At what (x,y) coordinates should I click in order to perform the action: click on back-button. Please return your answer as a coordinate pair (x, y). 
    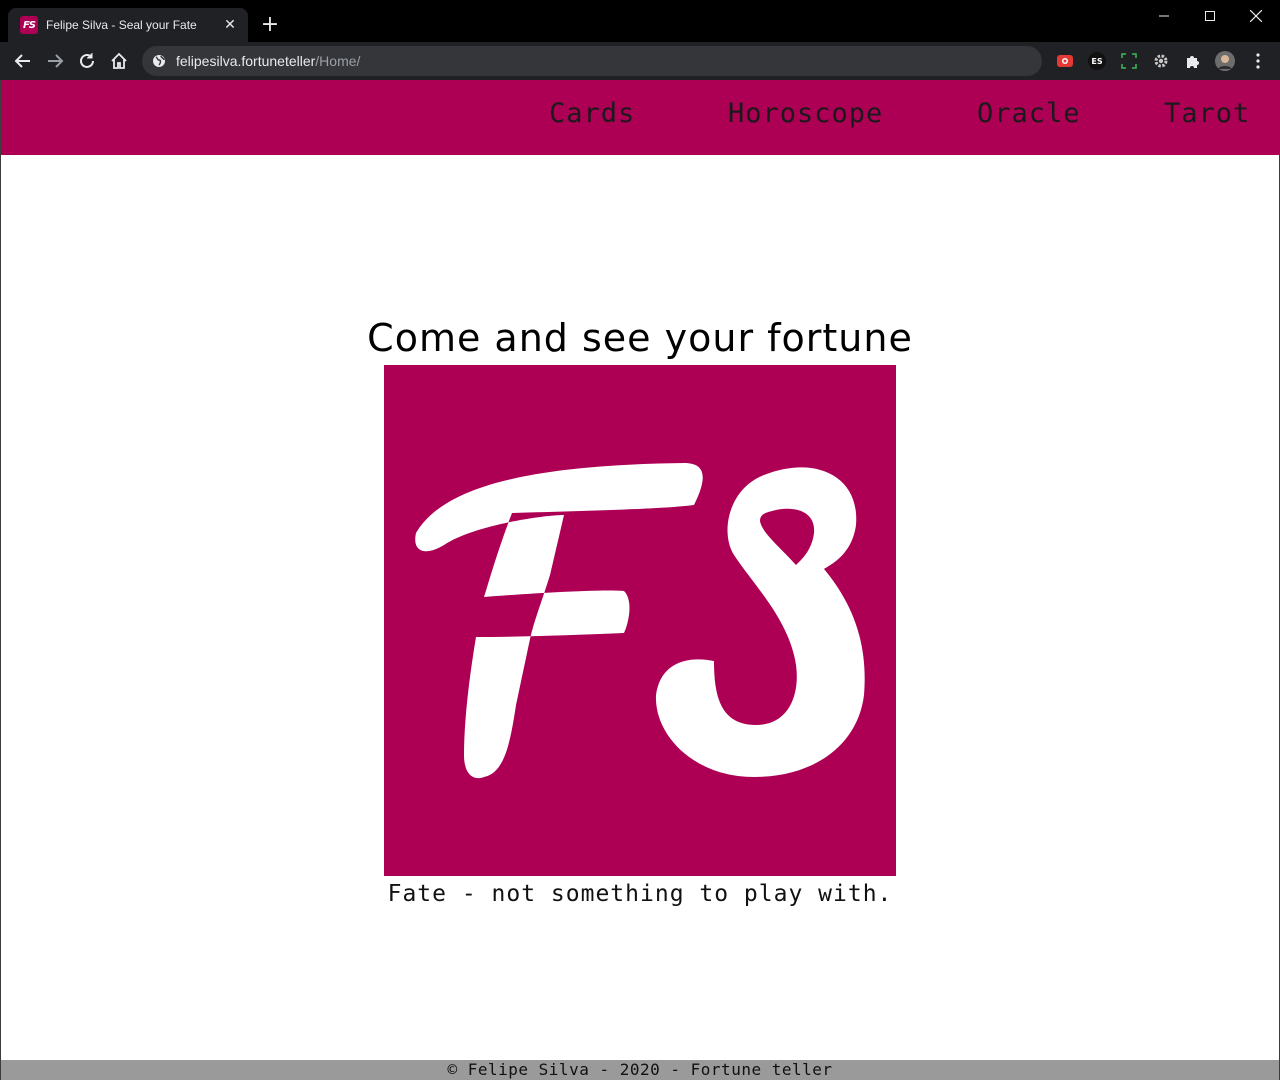
    Looking at the image, I should click on (23, 61).